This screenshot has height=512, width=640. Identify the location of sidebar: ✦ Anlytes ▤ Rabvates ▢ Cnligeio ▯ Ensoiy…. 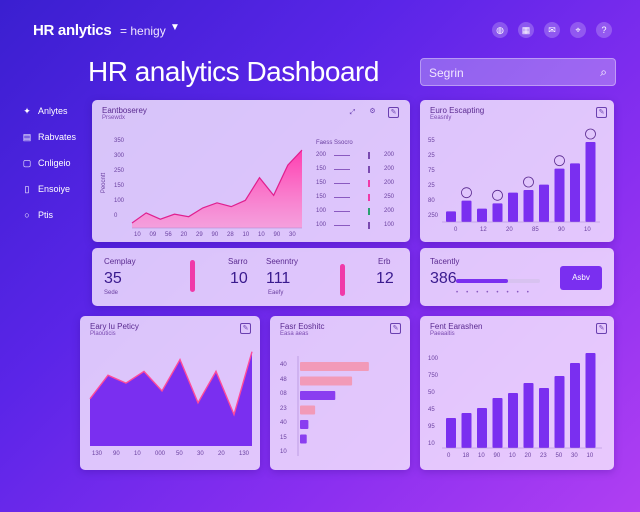
(53, 169).